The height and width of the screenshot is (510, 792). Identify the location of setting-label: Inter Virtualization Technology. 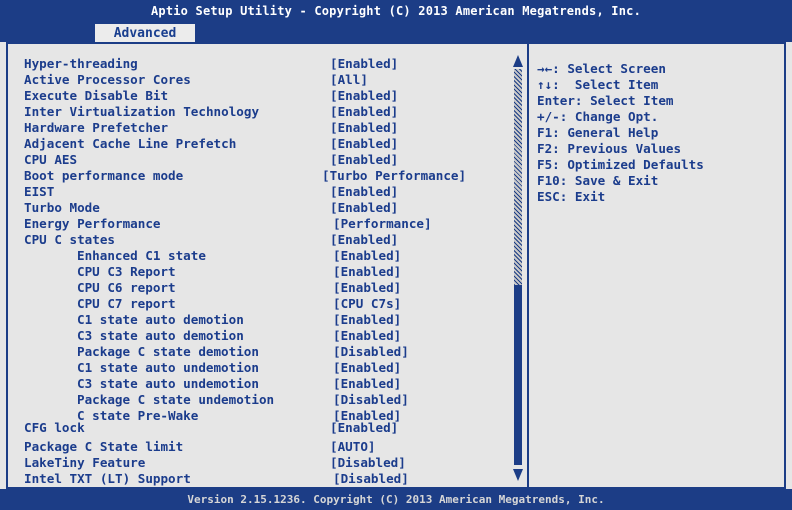
(142, 111).